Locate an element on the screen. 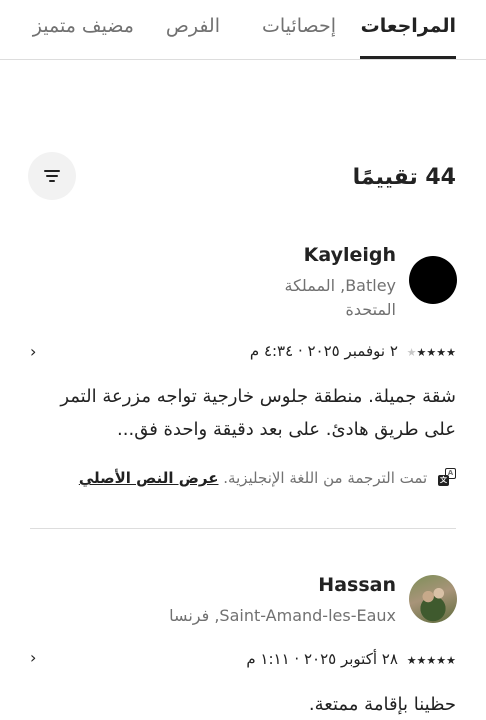  review-meta: ★★★★★ ٢ نوفمبر ٢٠٢٥ · ٤:٣٤ م is located at coordinates (353, 352).